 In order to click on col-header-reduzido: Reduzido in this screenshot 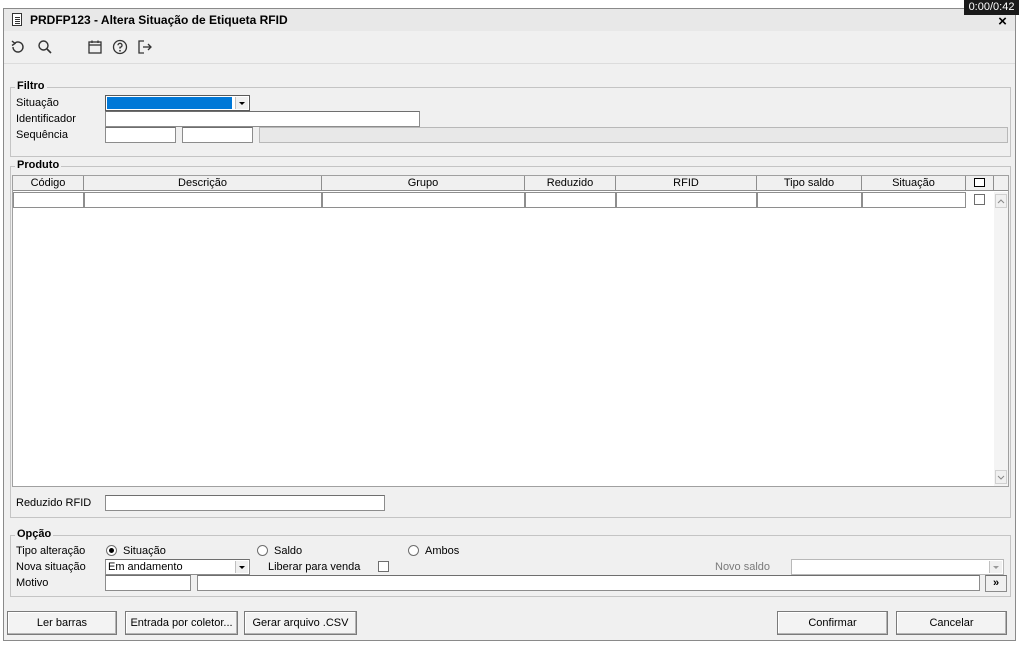, I will do `click(570, 183)`.